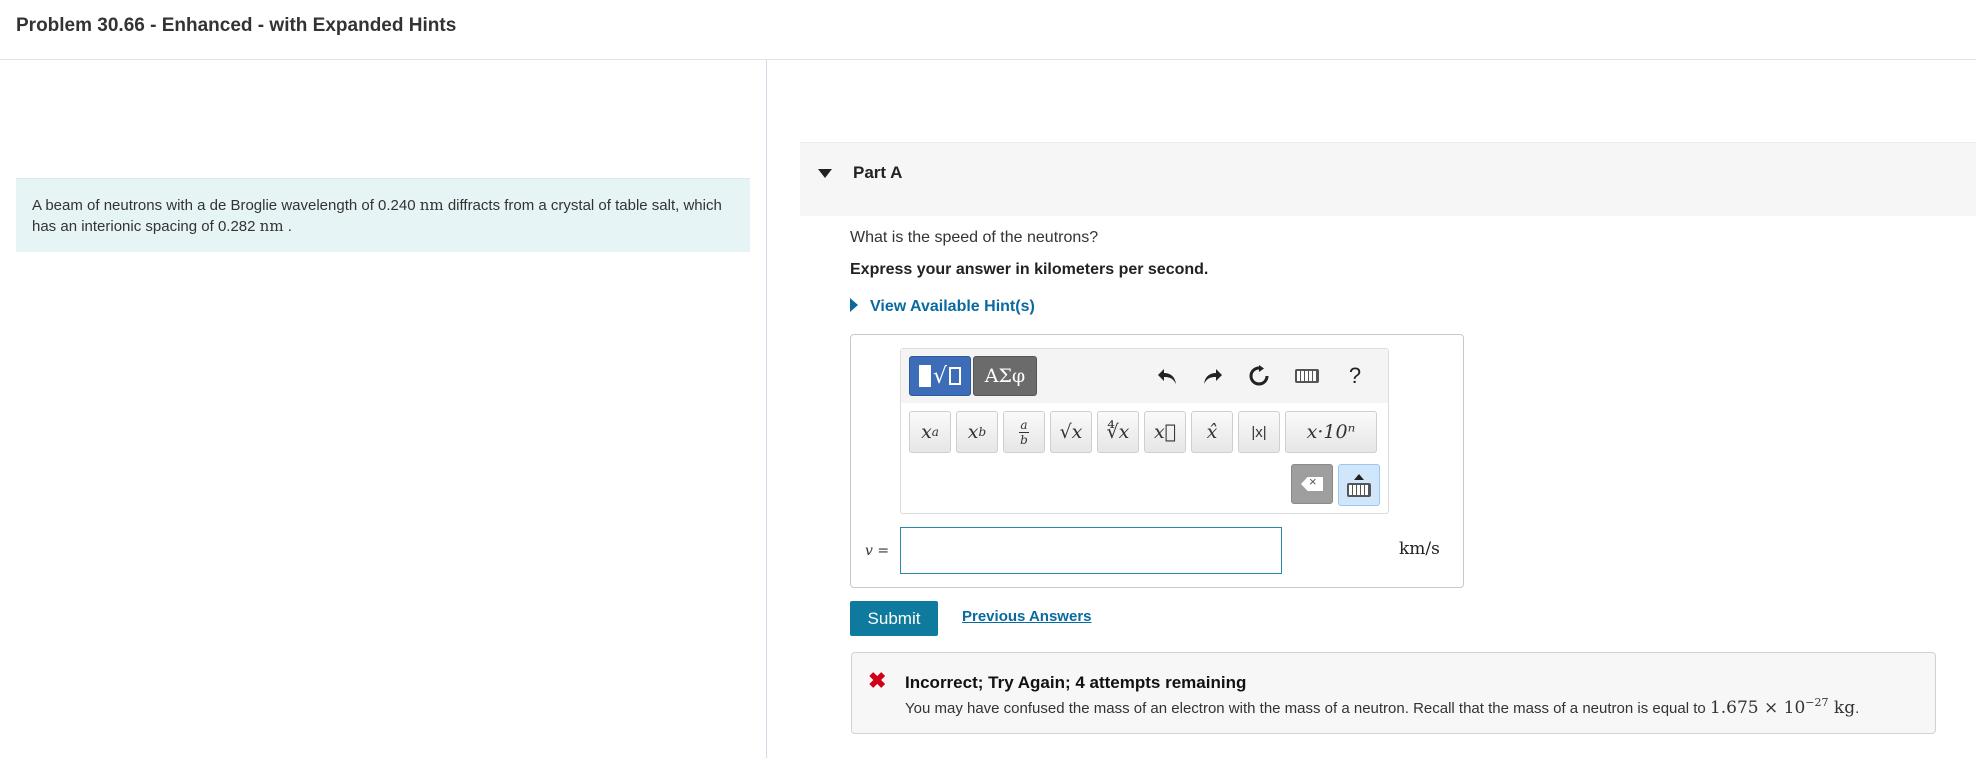 Image resolution: width=1976 pixels, height=758 pixels. Describe the element at coordinates (1388, 179) in the screenshot. I see `part-a-header: Part A` at that location.